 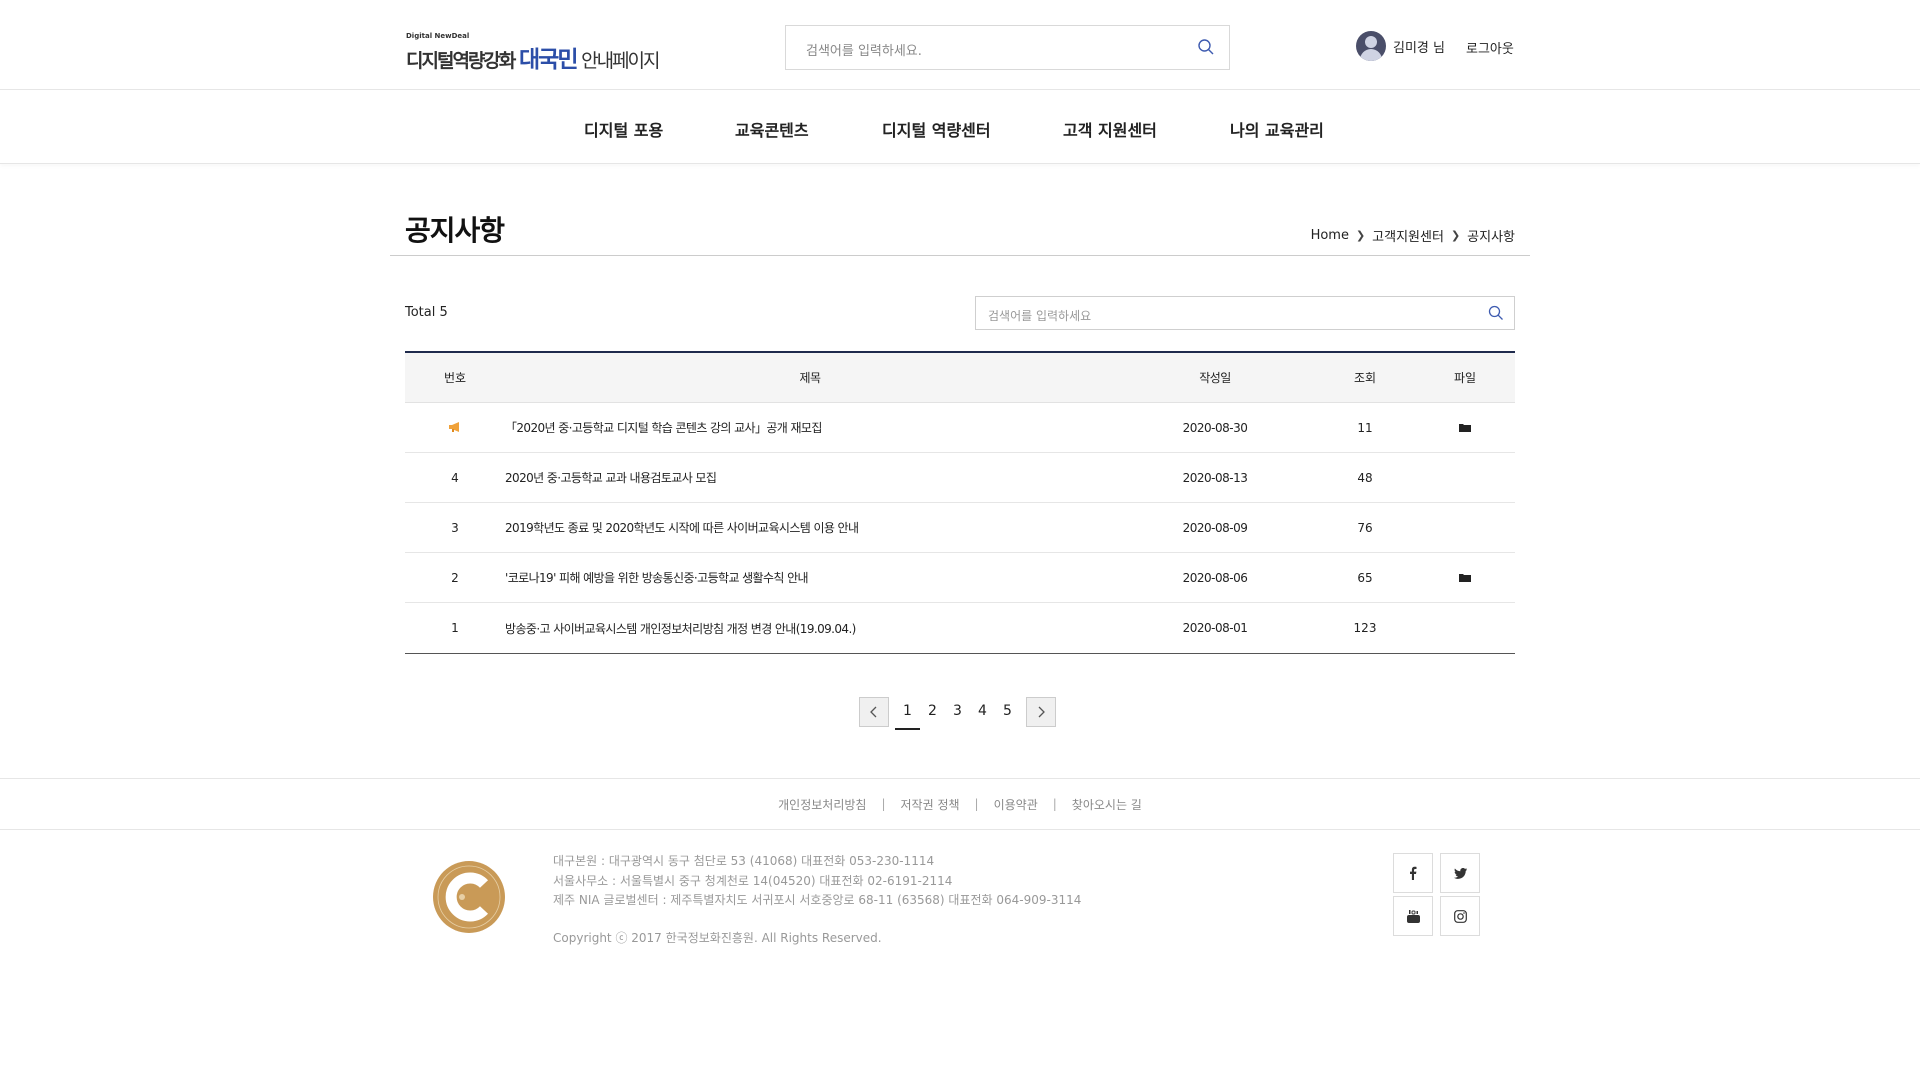 What do you see at coordinates (1215, 477) in the screenshot?
I see `row-date: 2020-08-13` at bounding box center [1215, 477].